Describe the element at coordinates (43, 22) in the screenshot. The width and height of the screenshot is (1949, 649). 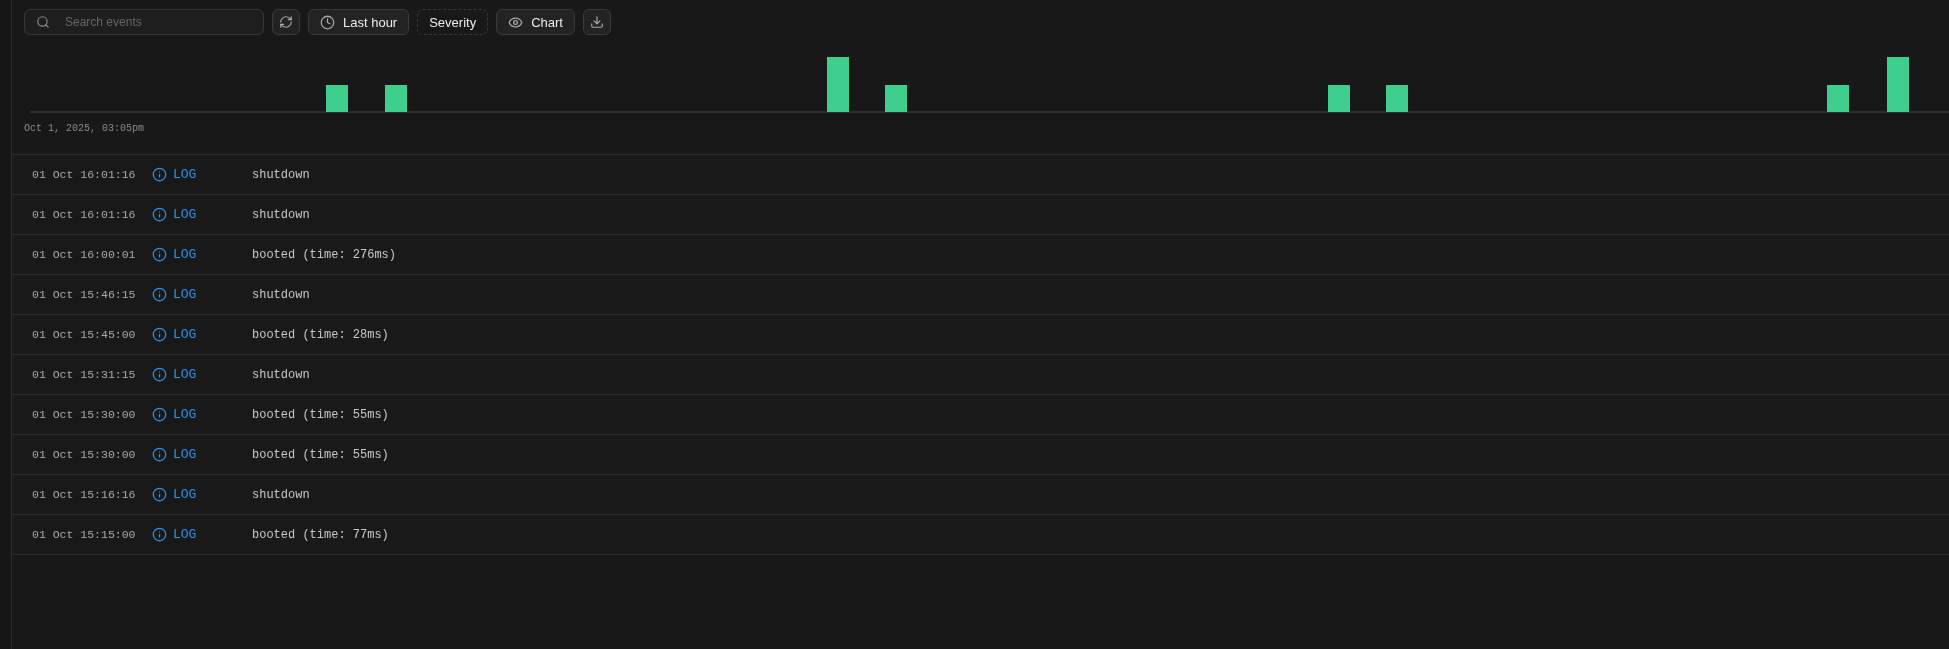
I see `search-icon` at that location.